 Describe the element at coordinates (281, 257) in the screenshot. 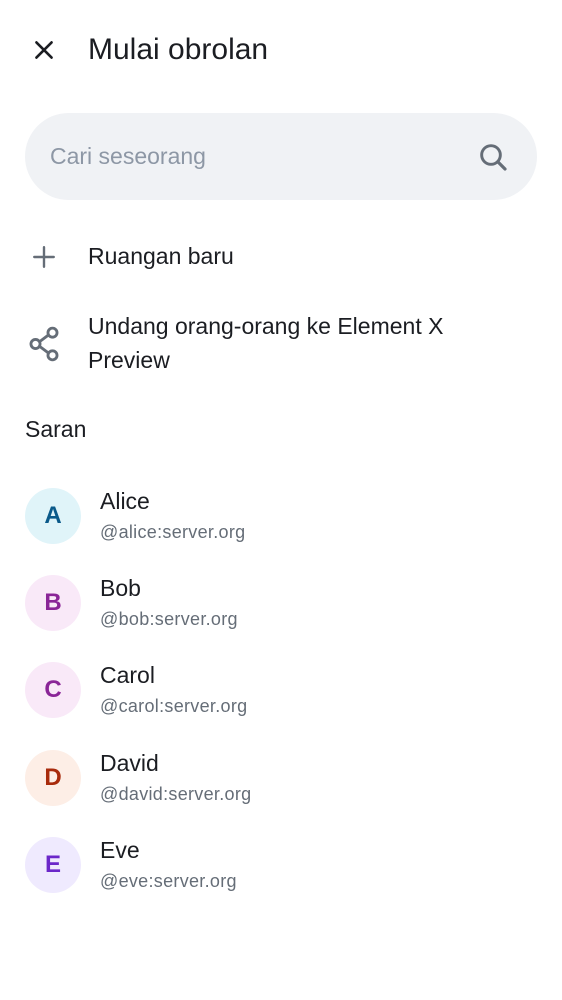

I see `new-room-item: Ruangan baru` at that location.